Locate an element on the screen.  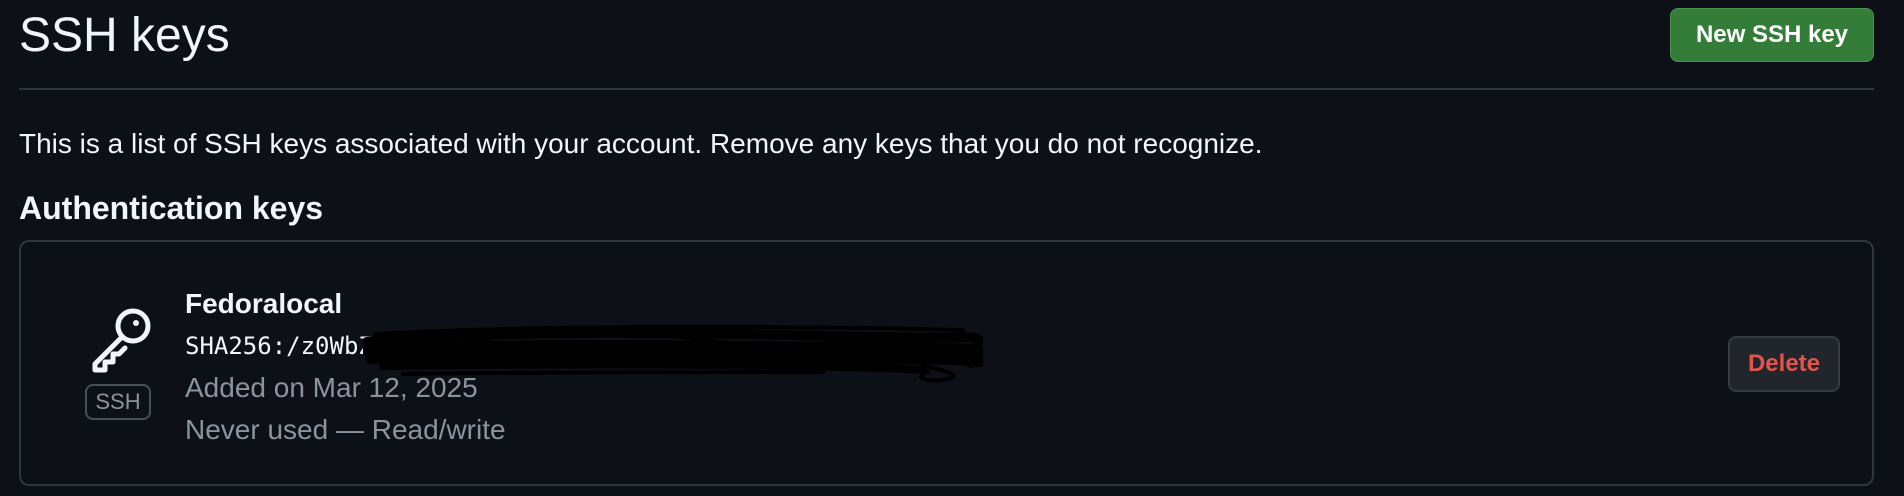
key-added-date: Added on Mar 12, 2025 is located at coordinates (331, 387).